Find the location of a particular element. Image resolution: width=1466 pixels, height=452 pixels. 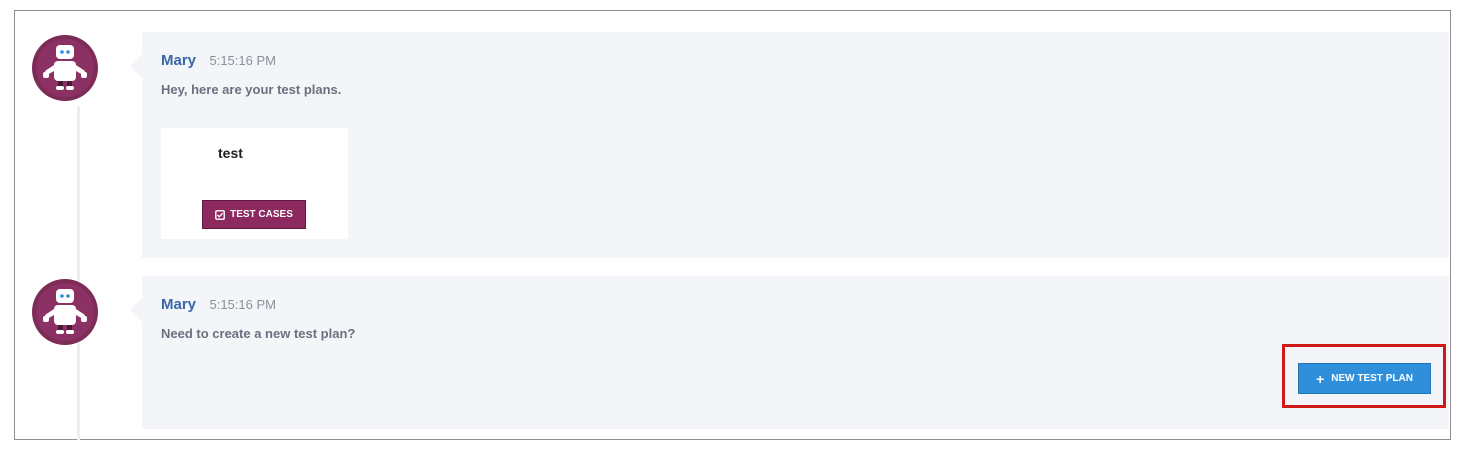

test-cases-button: TEST CASES is located at coordinates (254, 214).